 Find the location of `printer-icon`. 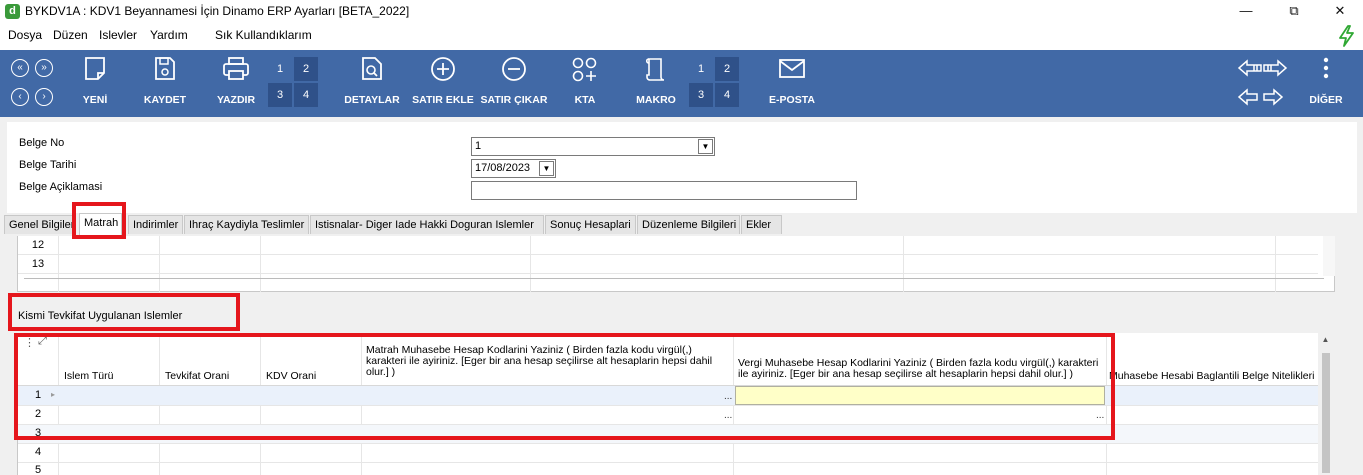

printer-icon is located at coordinates (236, 68).